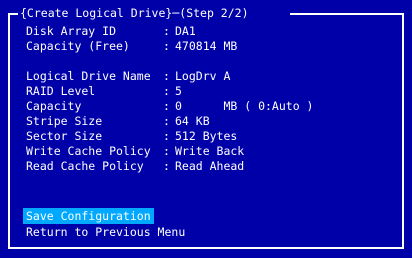  What do you see at coordinates (192, 121) in the screenshot?
I see `field-value: 64 KB` at bounding box center [192, 121].